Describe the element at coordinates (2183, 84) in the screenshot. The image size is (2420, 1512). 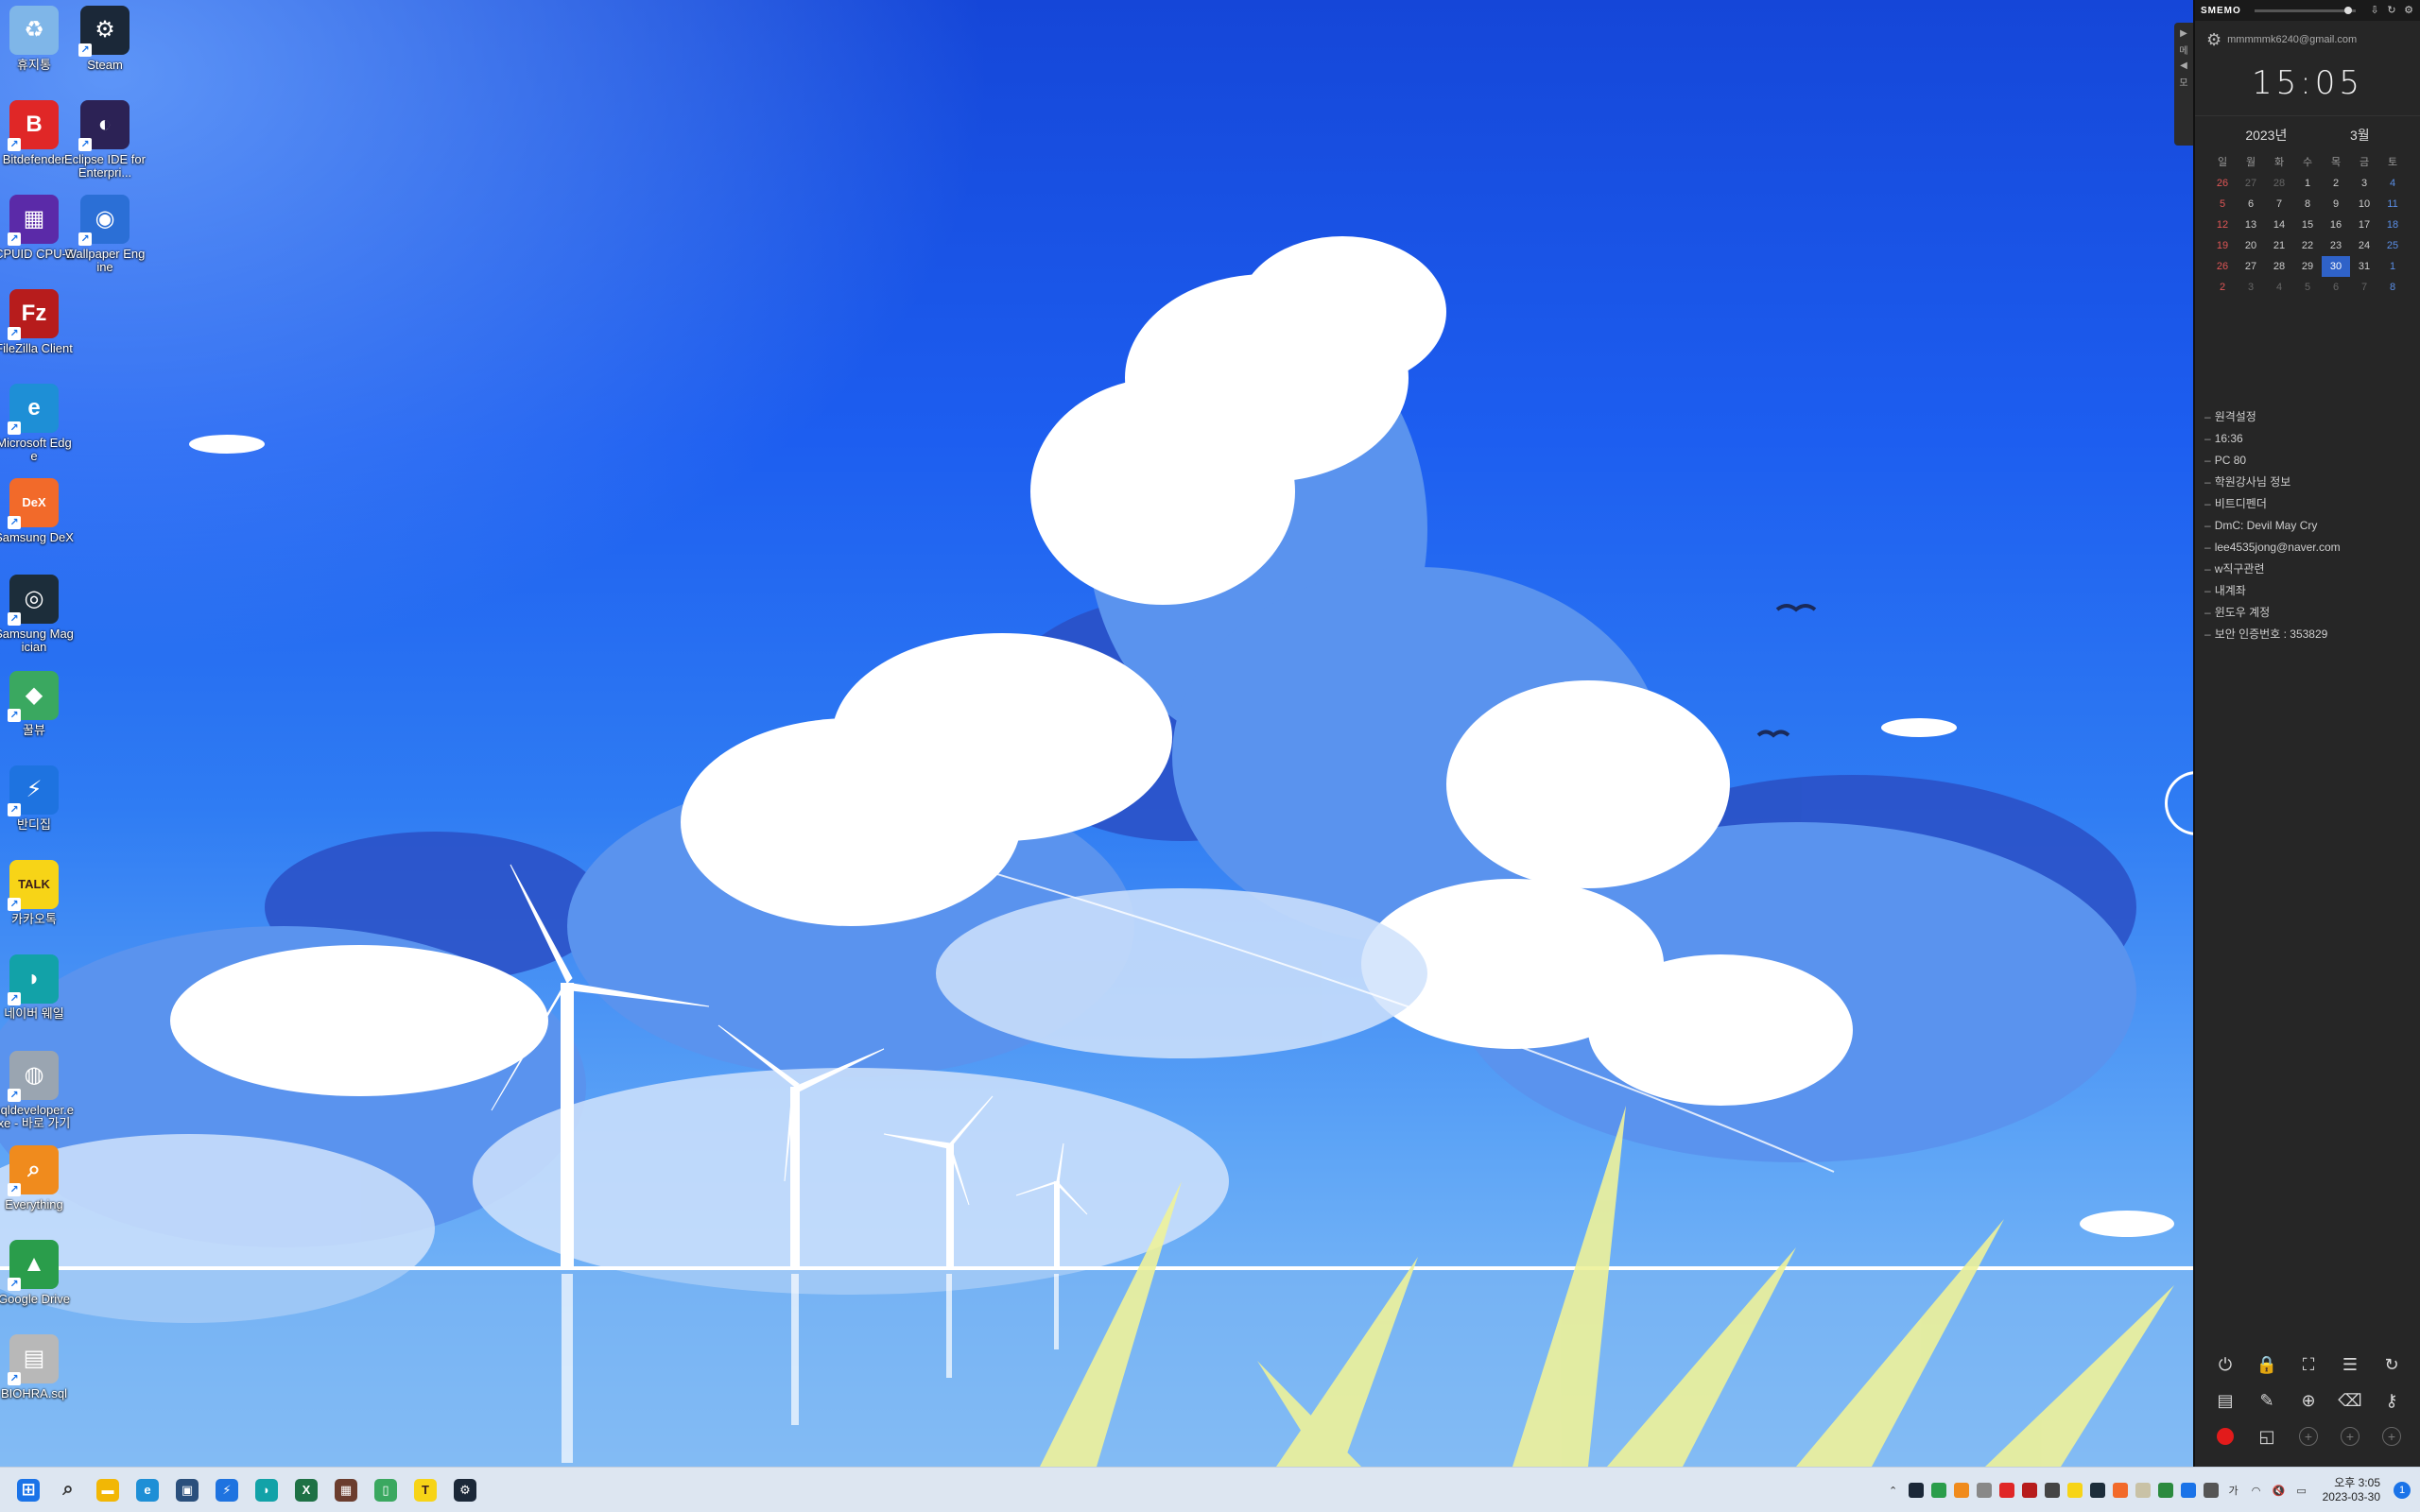
I see `memo-collapse-tab: ▶ 메 ◀ 모` at that location.